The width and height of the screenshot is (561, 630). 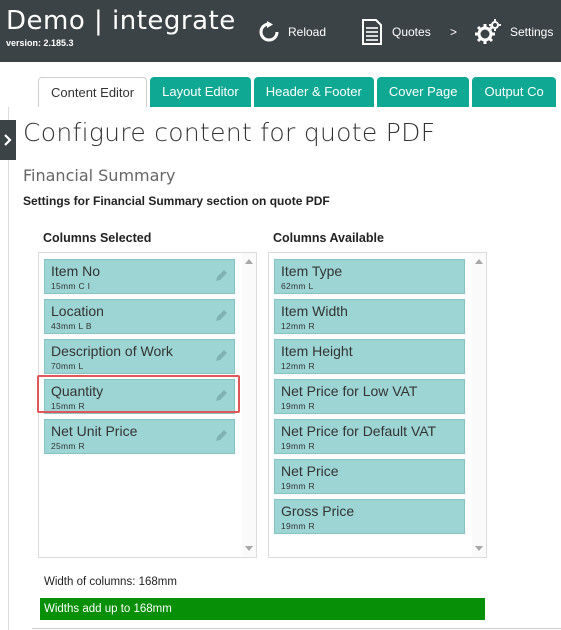 What do you see at coordinates (514, 92) in the screenshot?
I see `tab-output: Output Co` at bounding box center [514, 92].